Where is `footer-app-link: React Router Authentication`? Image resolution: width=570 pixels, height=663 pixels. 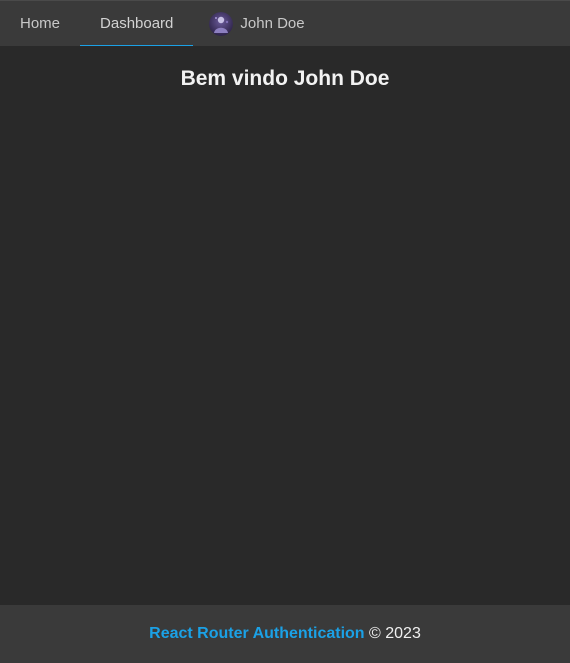 footer-app-link: React Router Authentication is located at coordinates (256, 634).